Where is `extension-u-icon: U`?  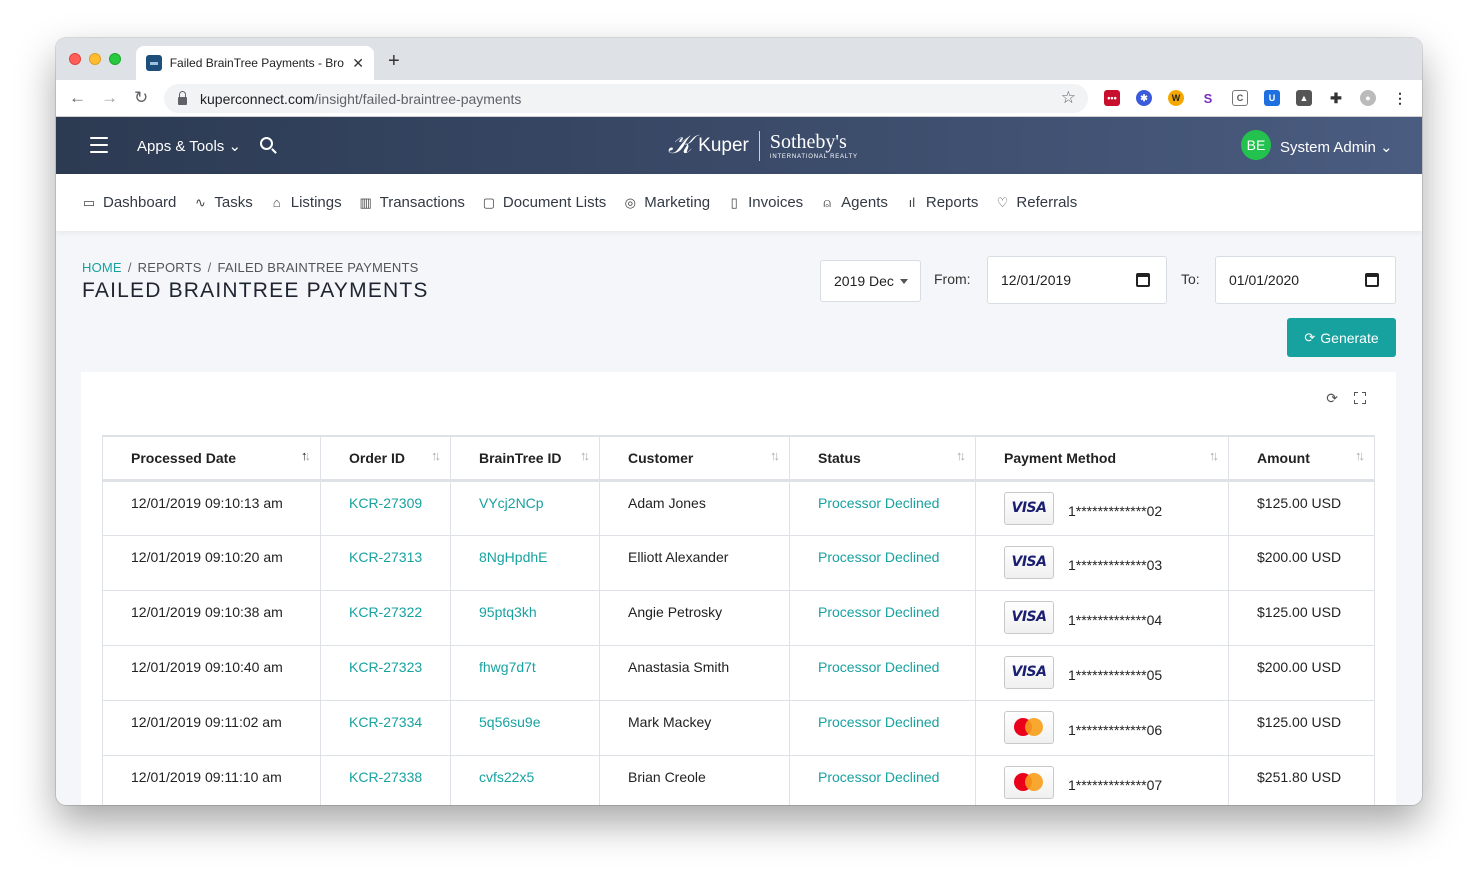 extension-u-icon: U is located at coordinates (1272, 98).